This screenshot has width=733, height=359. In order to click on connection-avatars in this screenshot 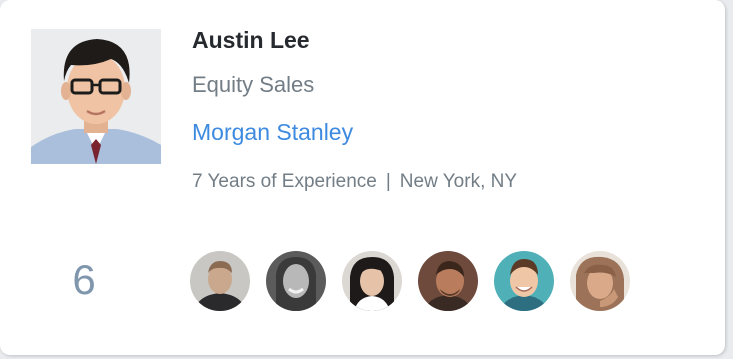, I will do `click(410, 281)`.